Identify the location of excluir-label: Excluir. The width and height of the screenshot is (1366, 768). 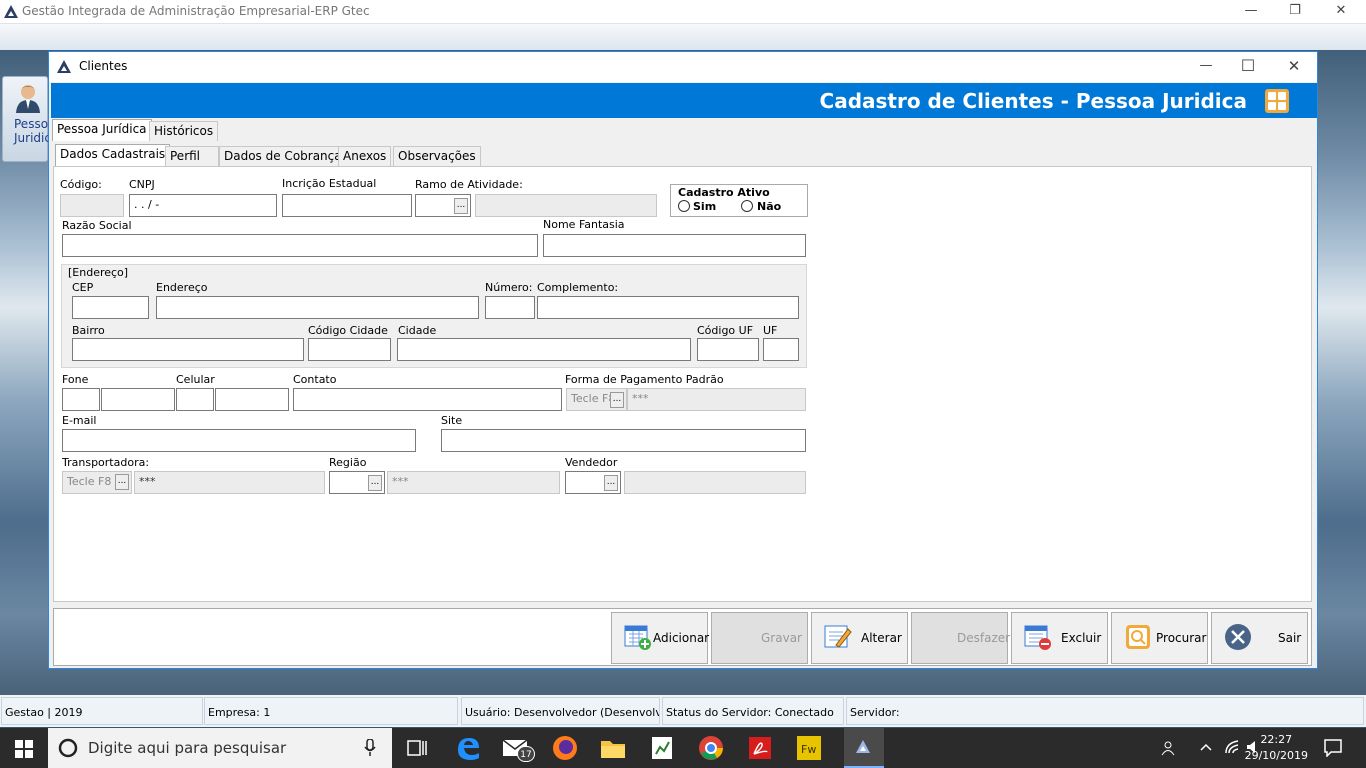
(1081, 638).